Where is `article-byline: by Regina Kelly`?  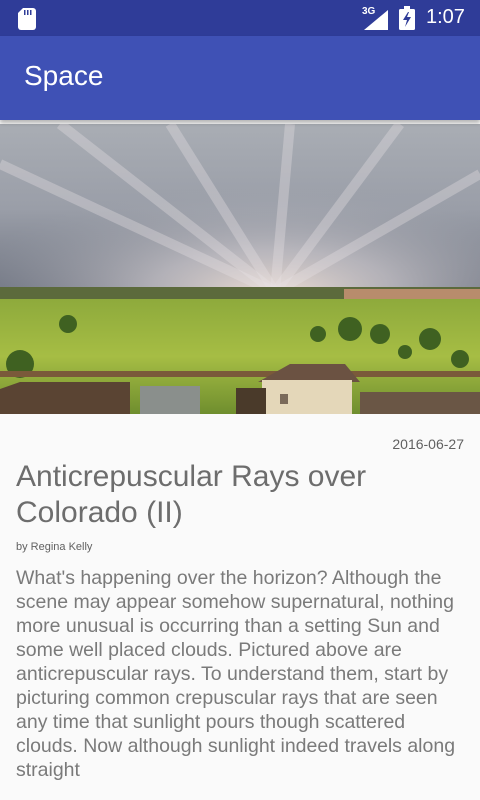
article-byline: by Regina Kelly is located at coordinates (54, 547).